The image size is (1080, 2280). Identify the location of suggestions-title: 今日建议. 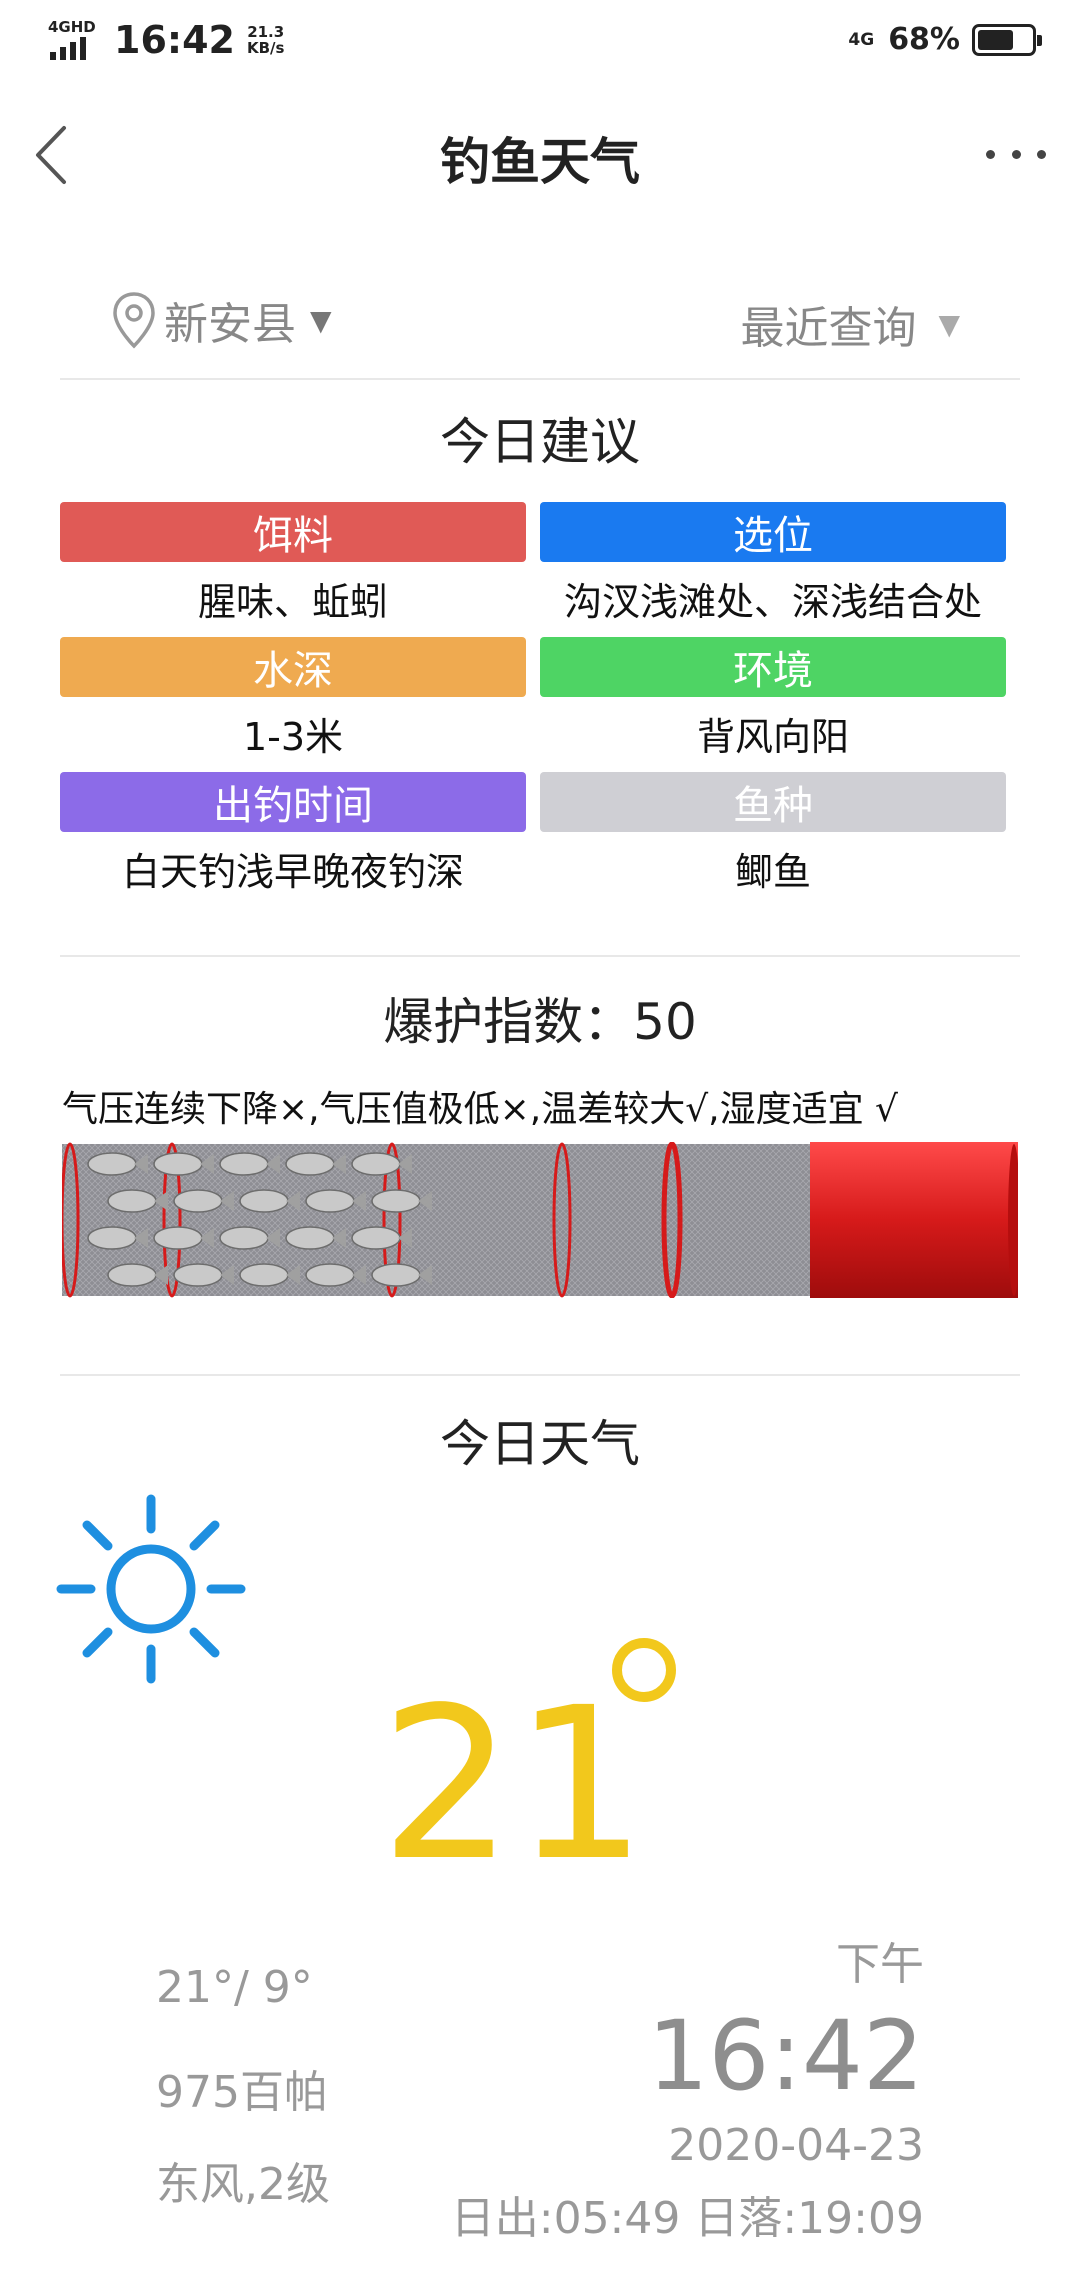
(540, 442).